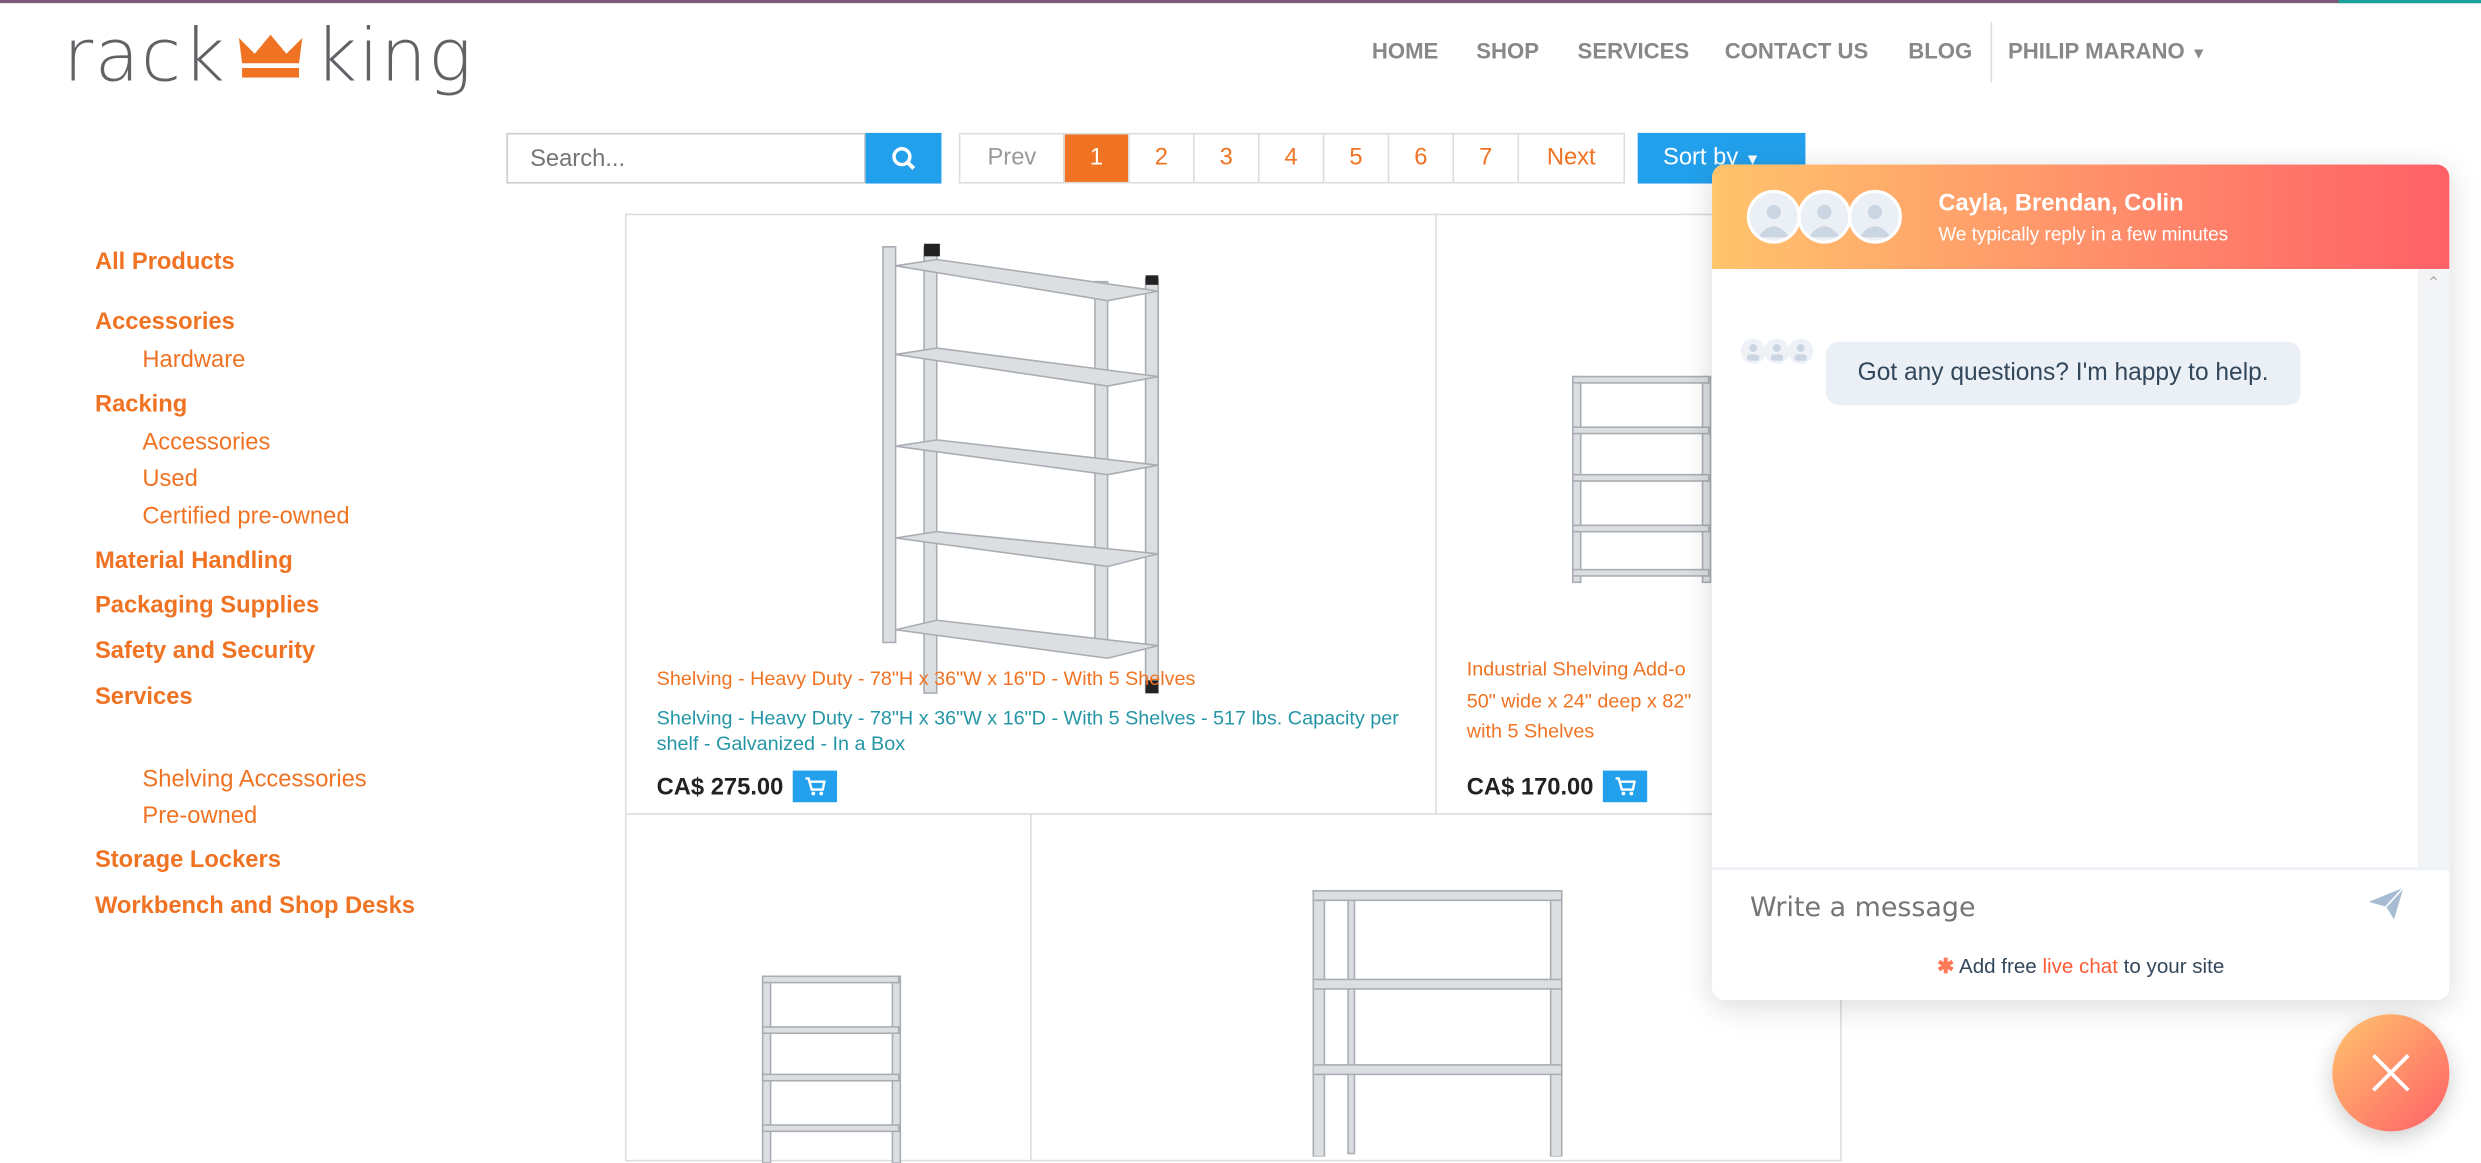 The height and width of the screenshot is (1163, 2481). I want to click on category-storage-lockers: Storage Lockers, so click(188, 860).